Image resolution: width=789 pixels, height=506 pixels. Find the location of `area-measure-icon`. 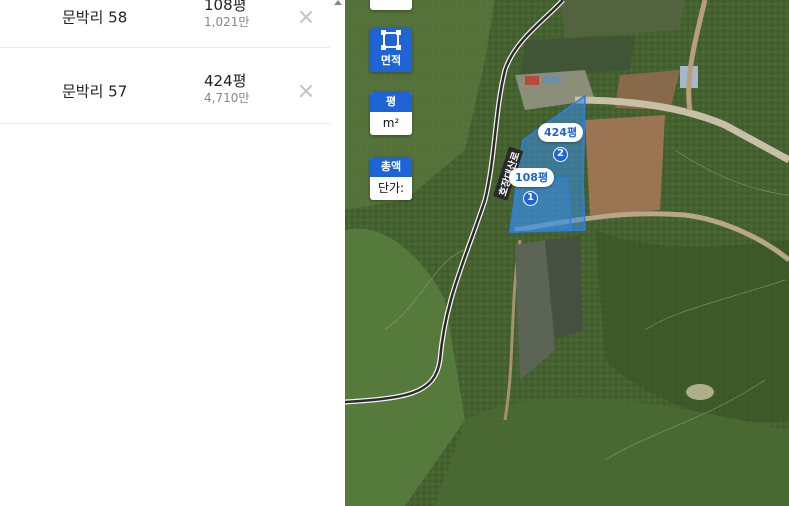

area-measure-icon is located at coordinates (391, 40).